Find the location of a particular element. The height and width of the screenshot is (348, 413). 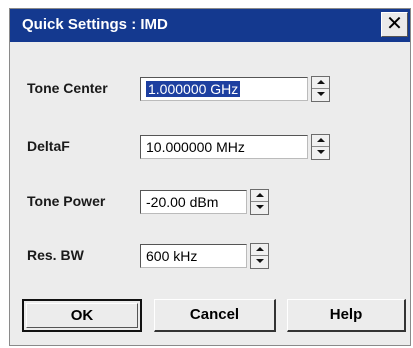

res-bw-spinner is located at coordinates (259, 256).